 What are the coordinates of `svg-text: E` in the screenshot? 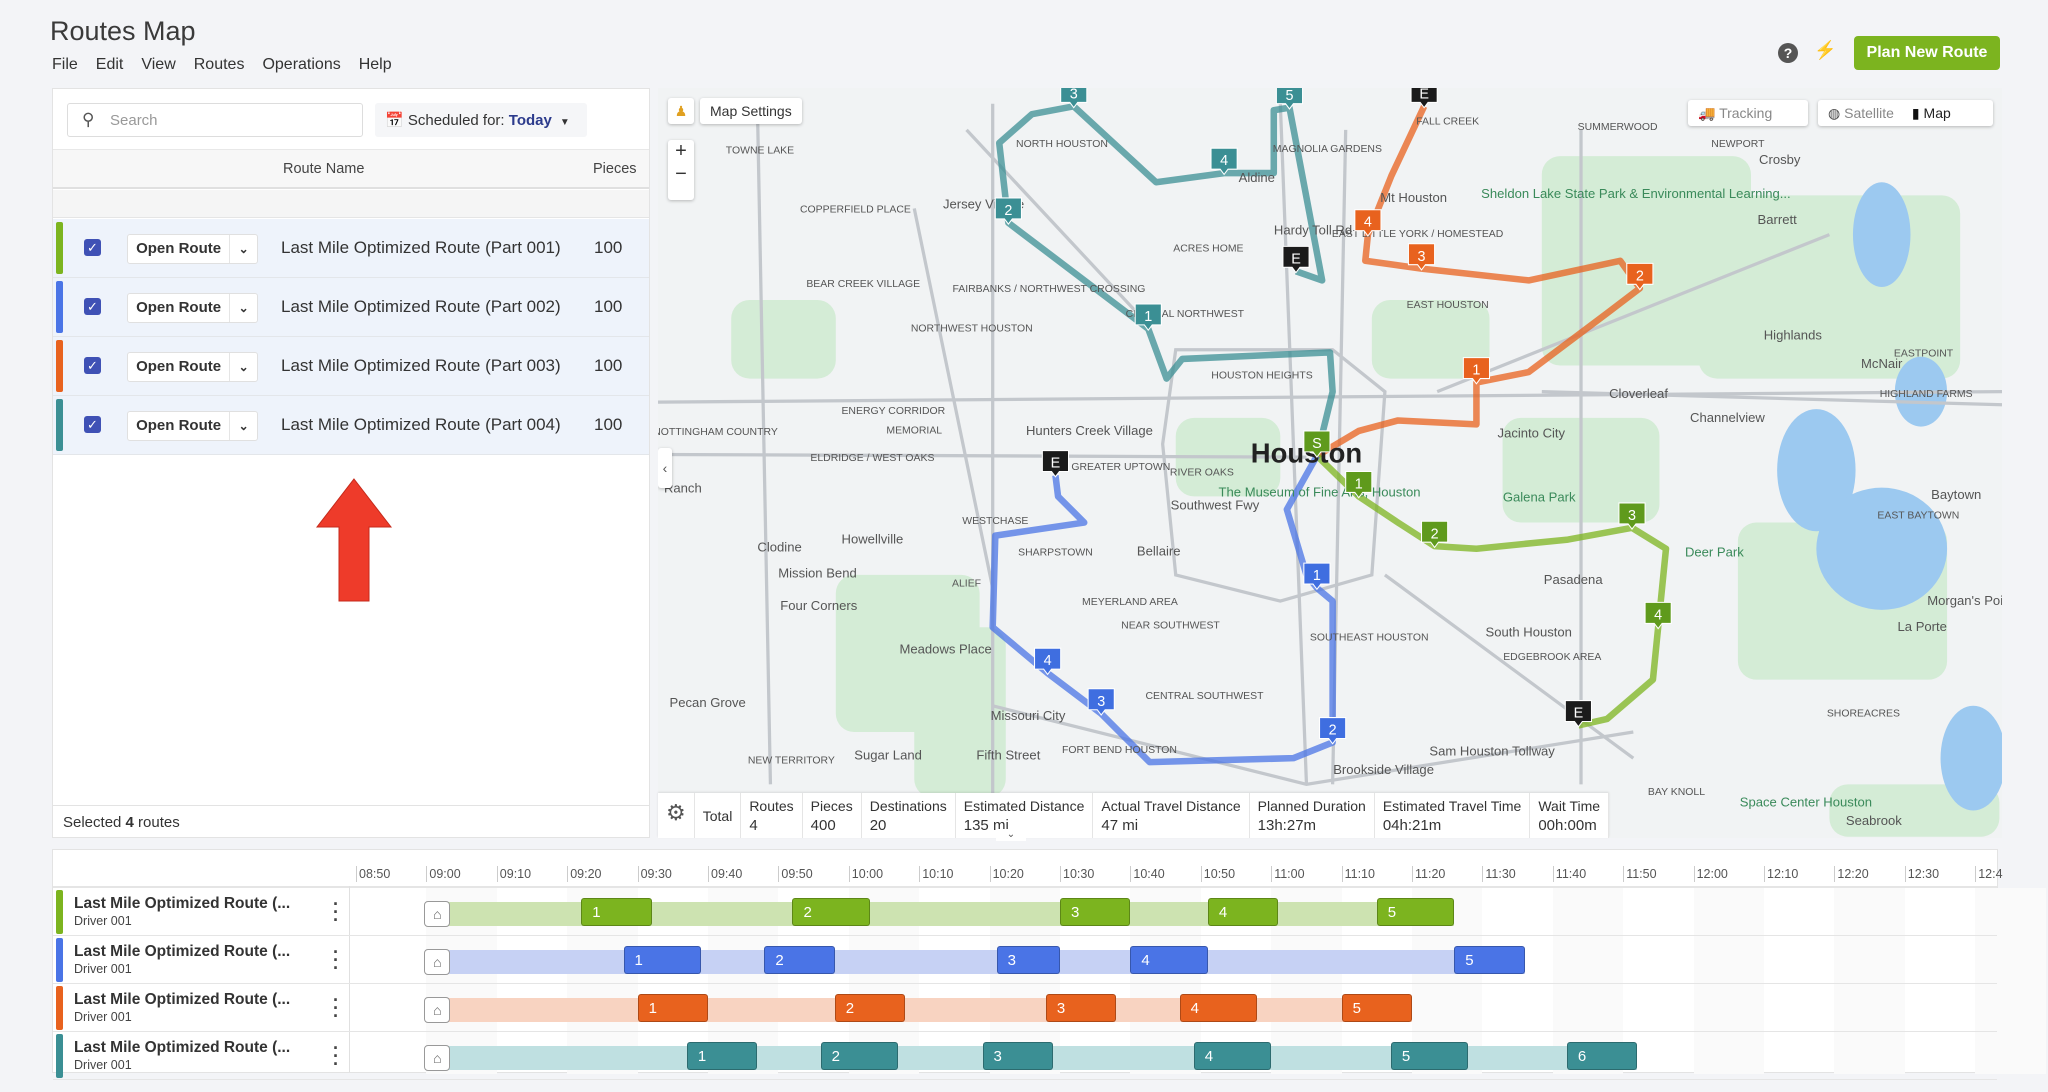 It's located at (1056, 464).